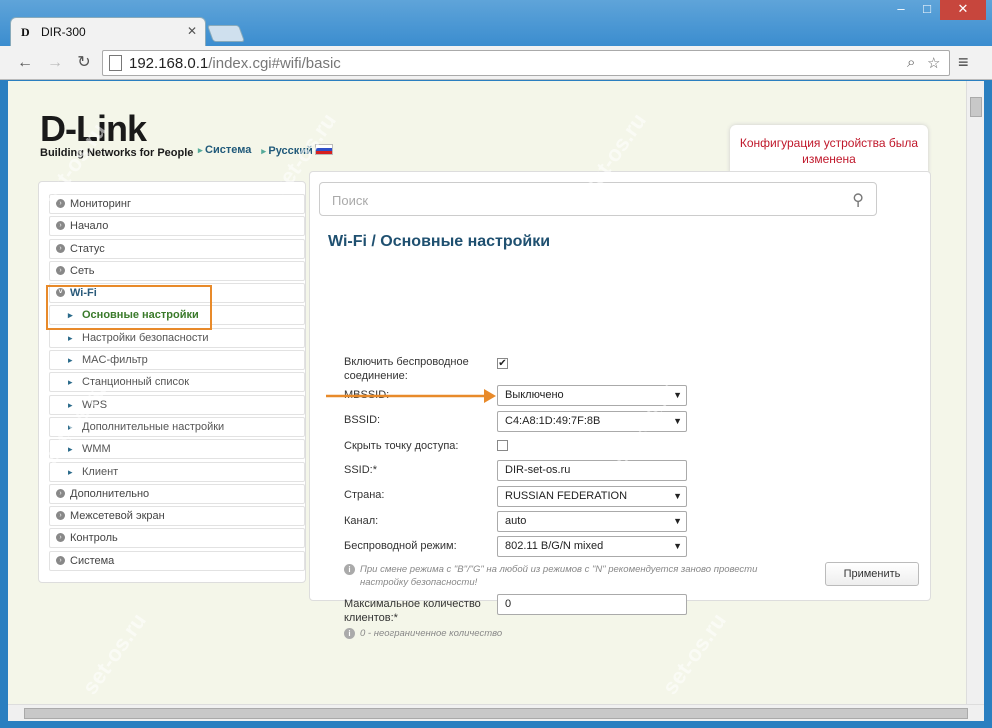 The width and height of the screenshot is (992, 728). Describe the element at coordinates (115, 63) in the screenshot. I see `page-icon` at that location.